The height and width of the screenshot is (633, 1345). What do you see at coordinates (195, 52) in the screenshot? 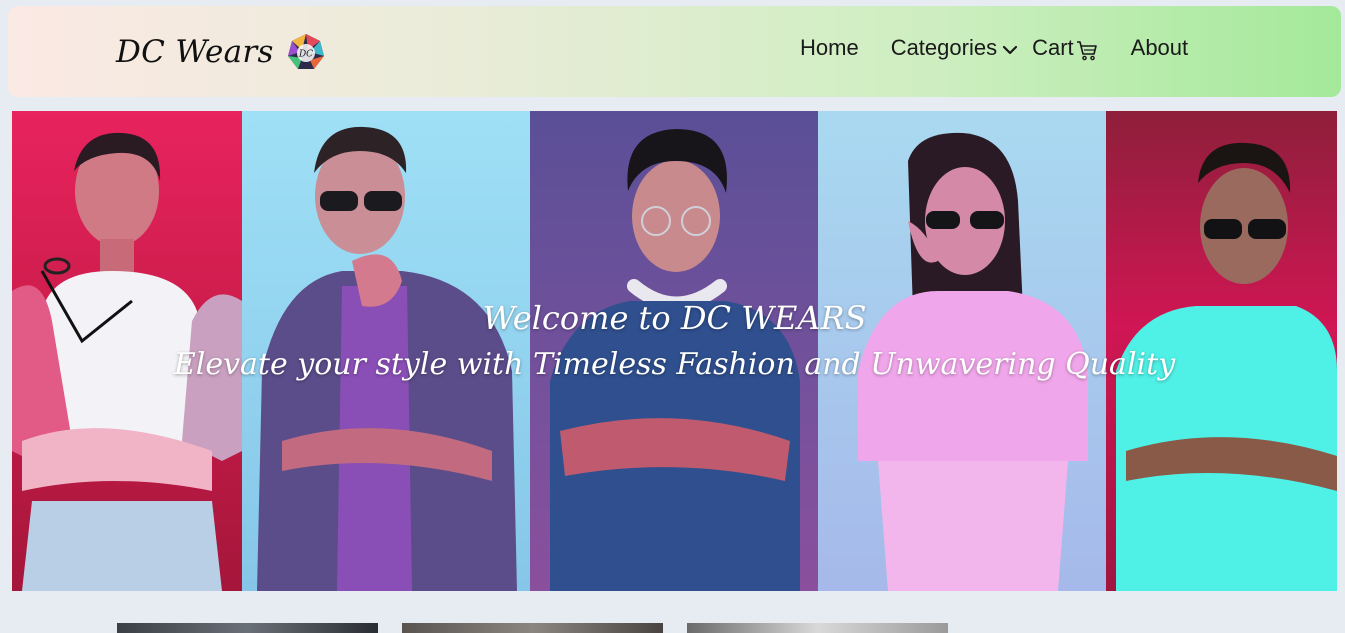
I see `brand-name: DC Wears` at bounding box center [195, 52].